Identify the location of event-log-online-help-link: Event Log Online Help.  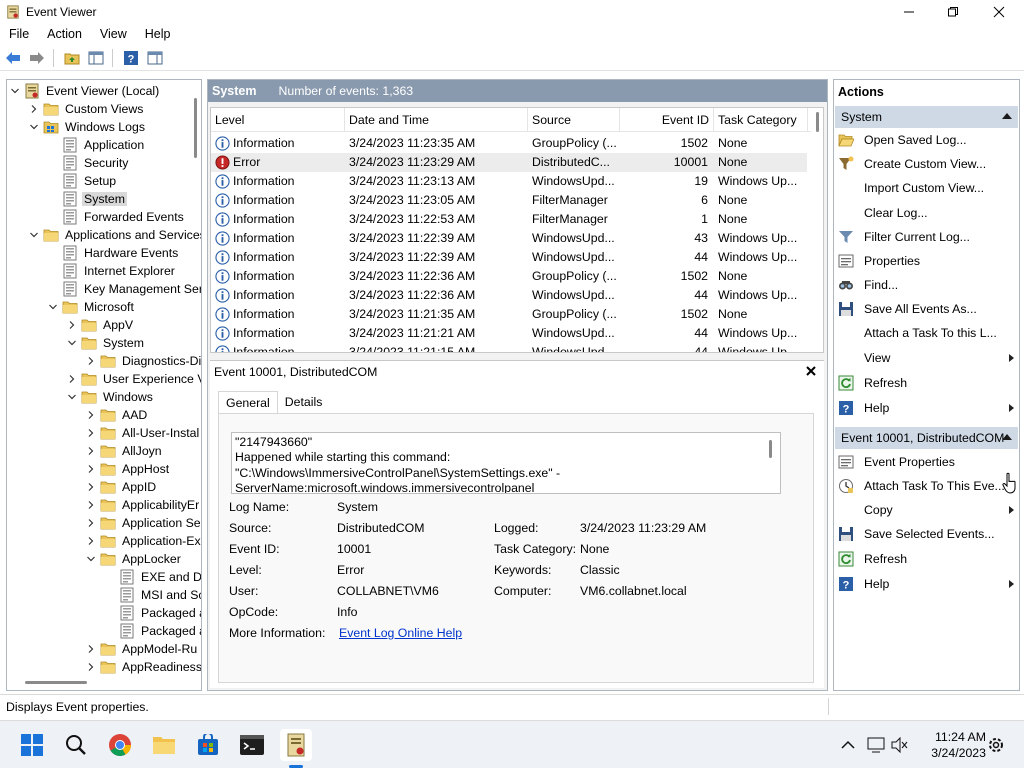
(400, 633).